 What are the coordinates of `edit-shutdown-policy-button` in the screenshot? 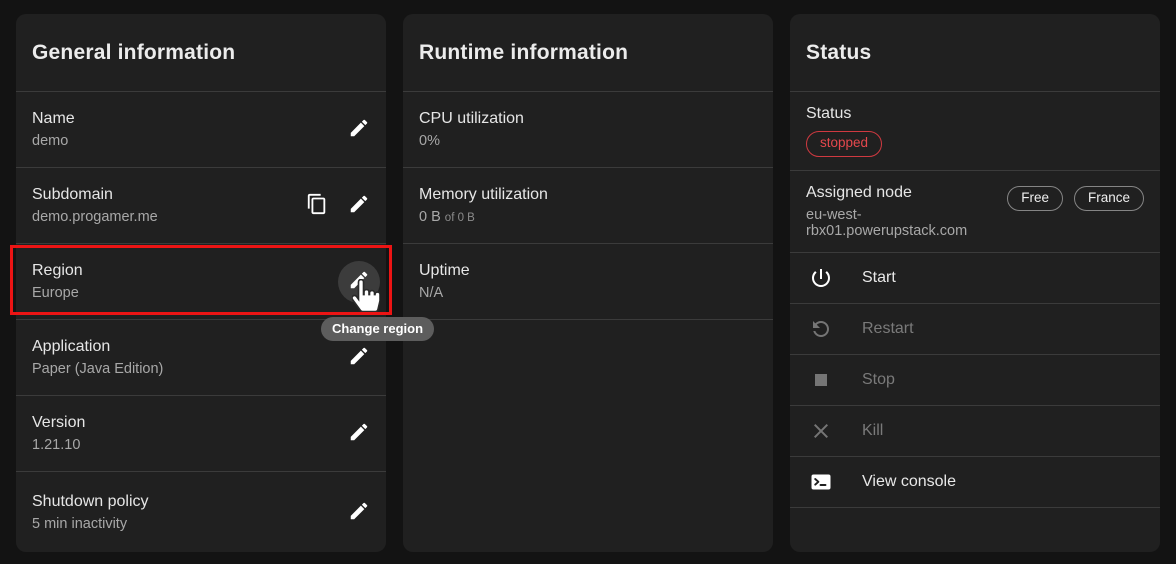 It's located at (359, 512).